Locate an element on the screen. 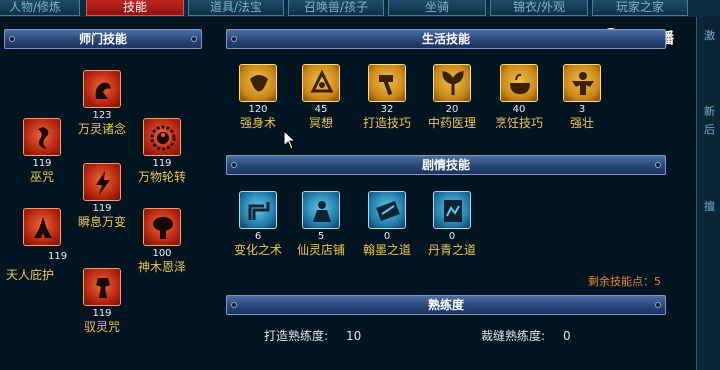 The image size is (720, 370). ink-scroll-icon is located at coordinates (387, 210).